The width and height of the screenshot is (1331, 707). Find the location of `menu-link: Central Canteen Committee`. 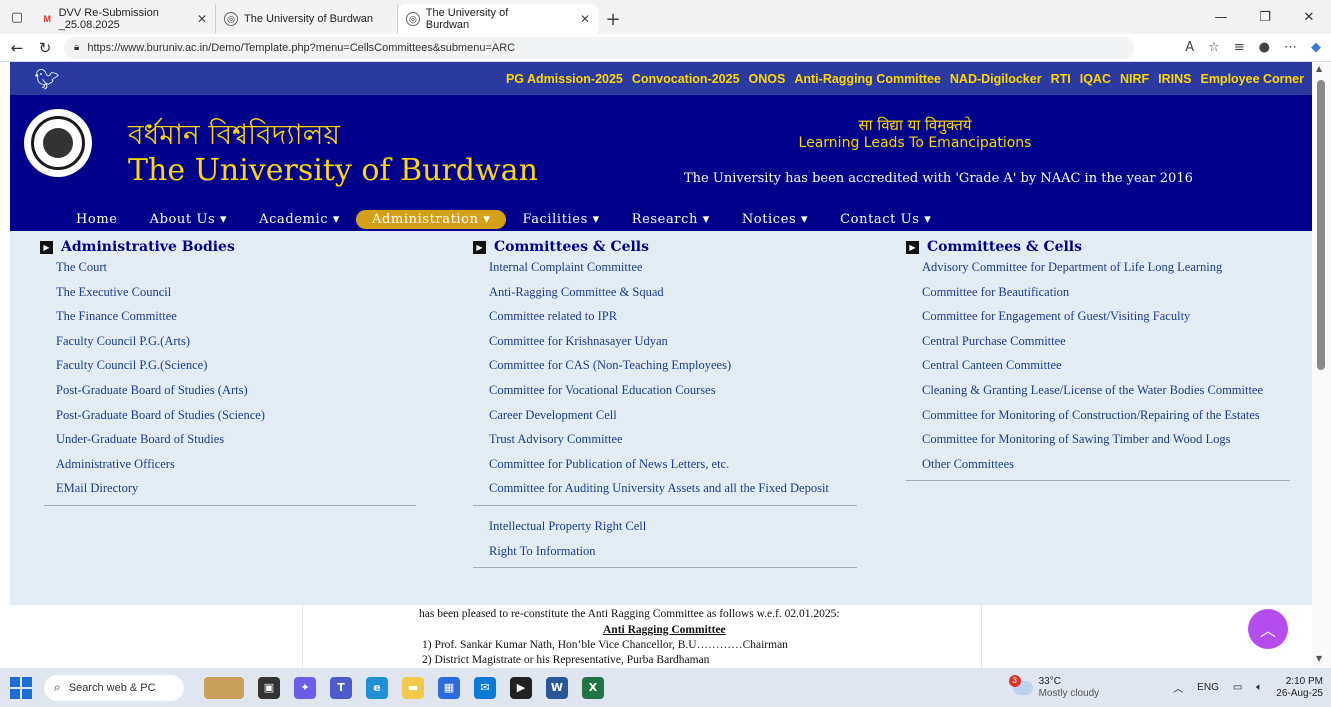

menu-link: Central Canteen Committee is located at coordinates (1106, 365).